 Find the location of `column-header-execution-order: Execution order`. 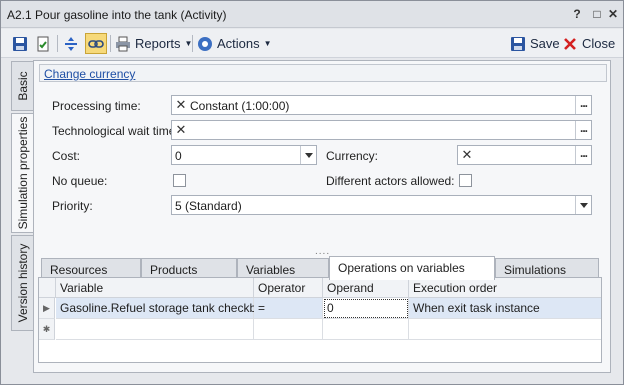

column-header-execution-order: Execution order is located at coordinates (505, 288).